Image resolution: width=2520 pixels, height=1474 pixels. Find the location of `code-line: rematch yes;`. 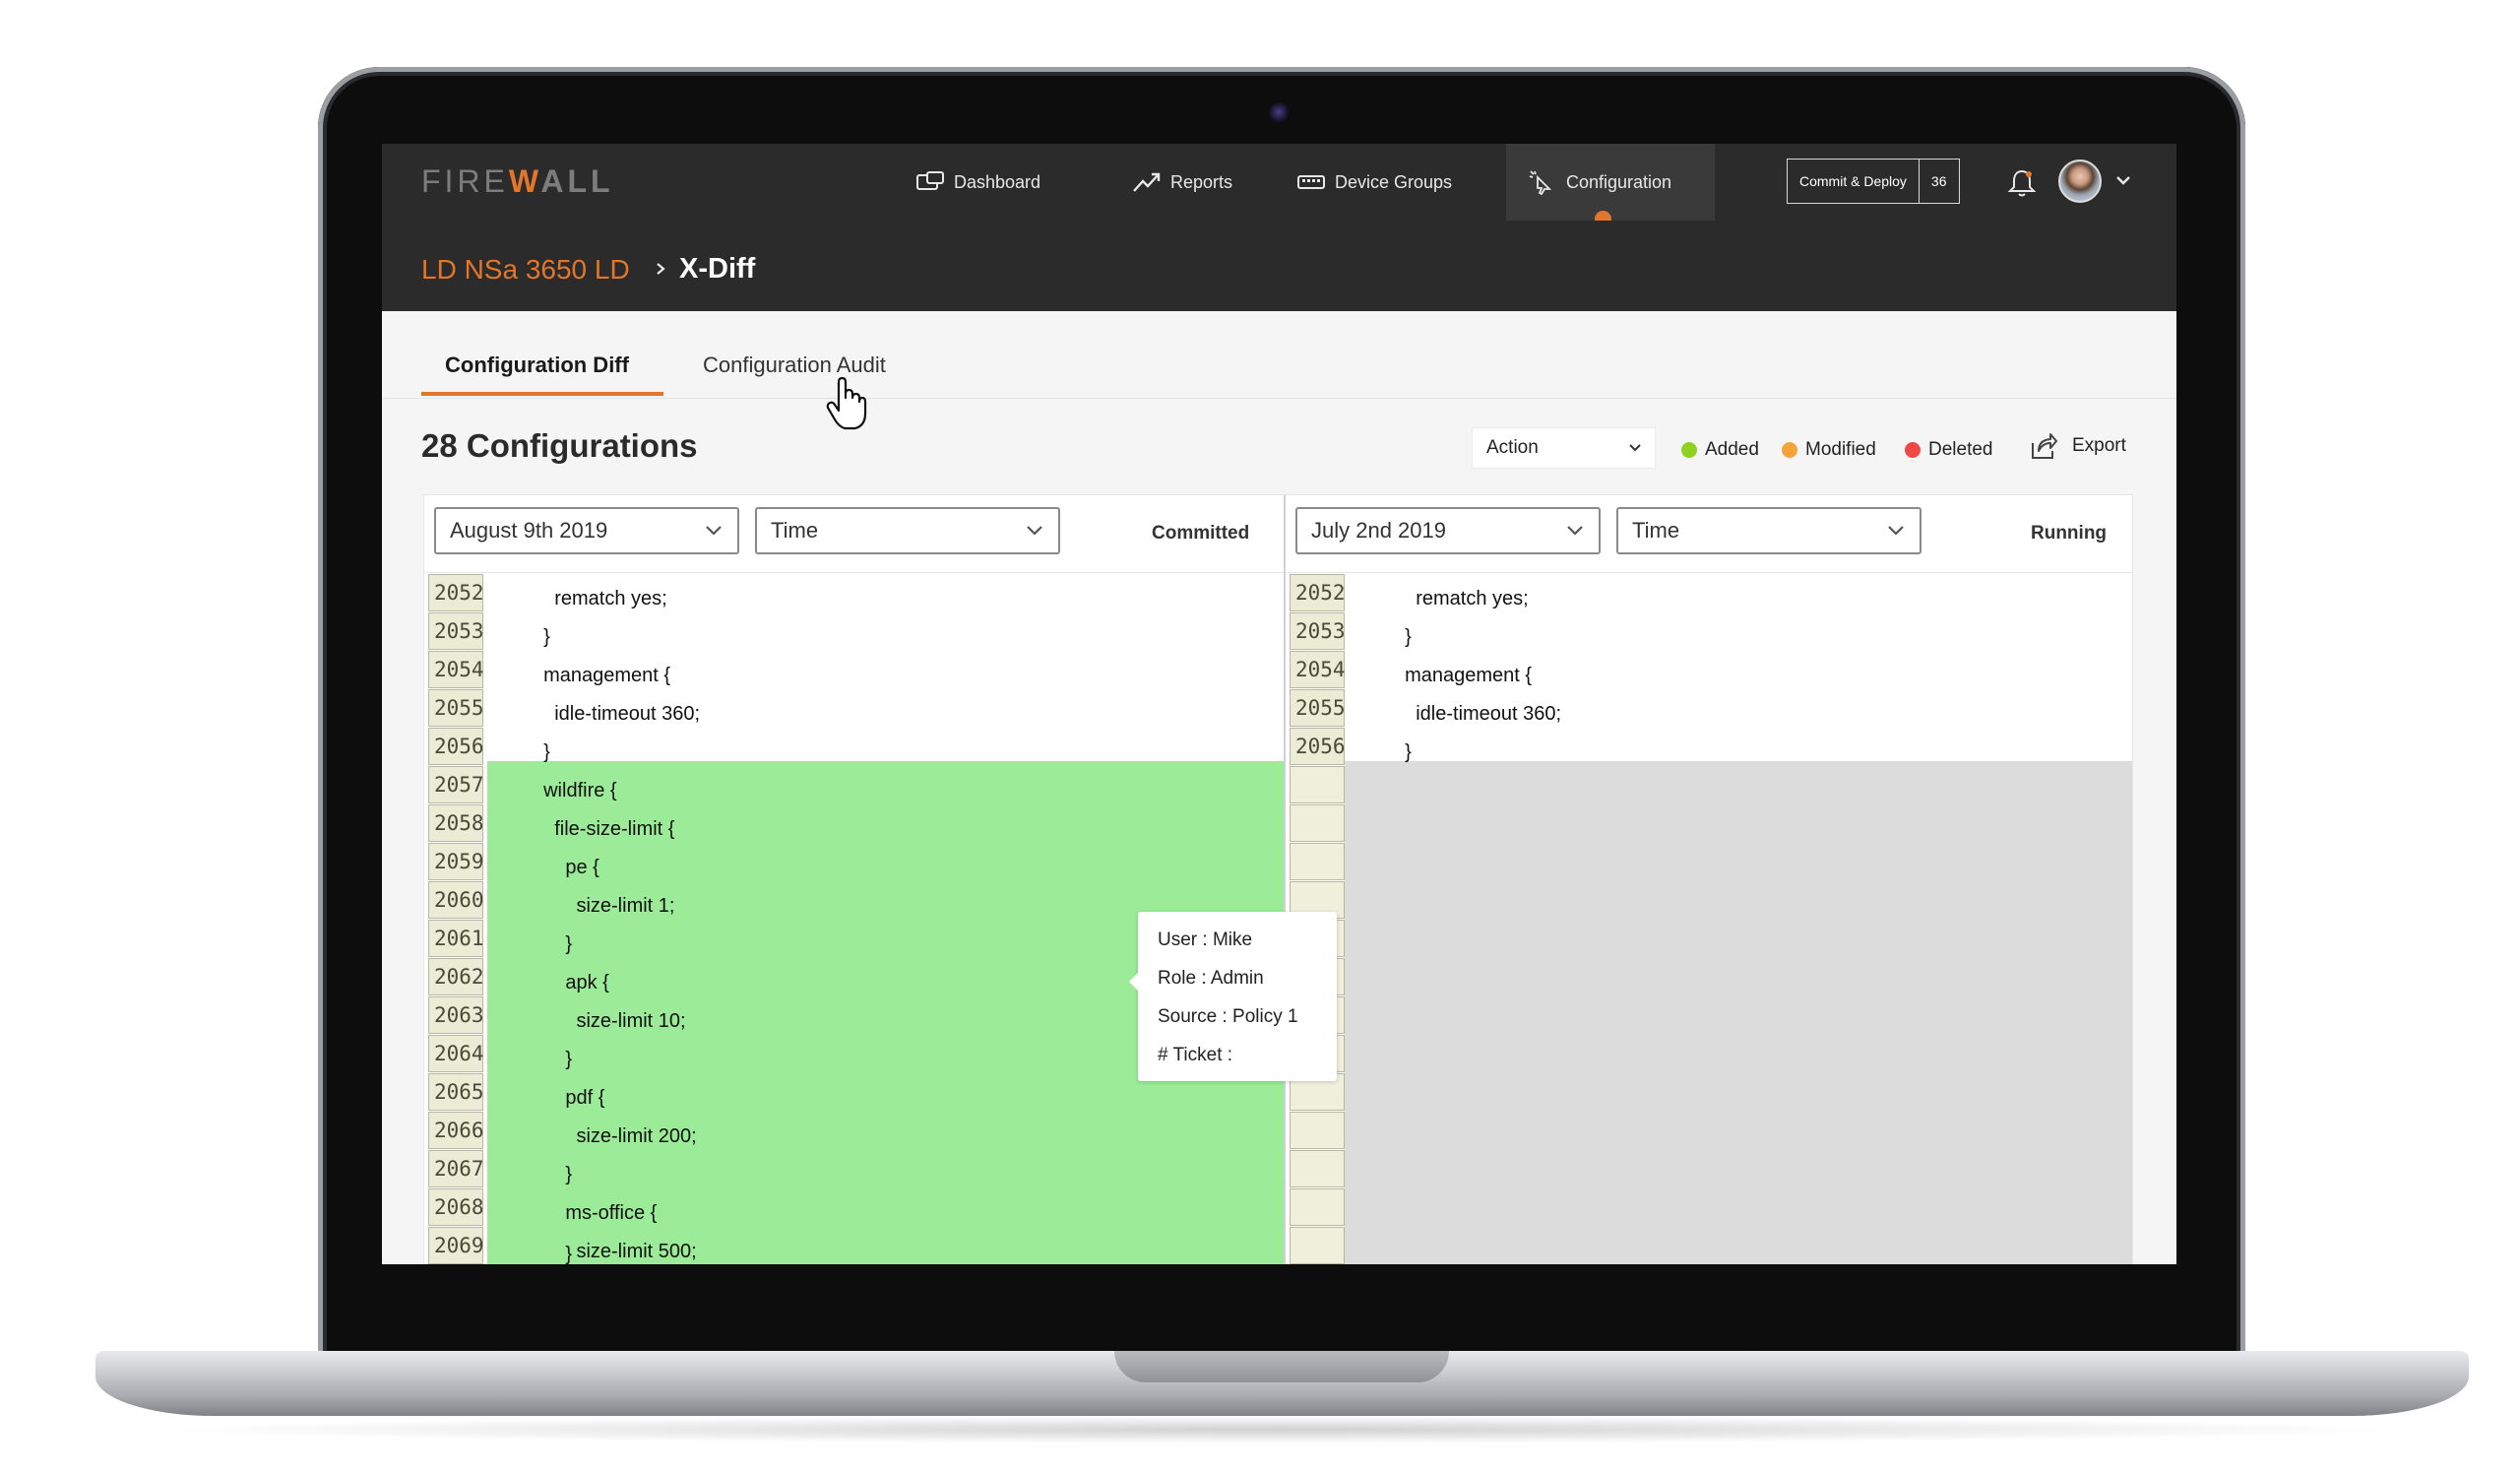

code-line: rematch yes; is located at coordinates (1461, 599).